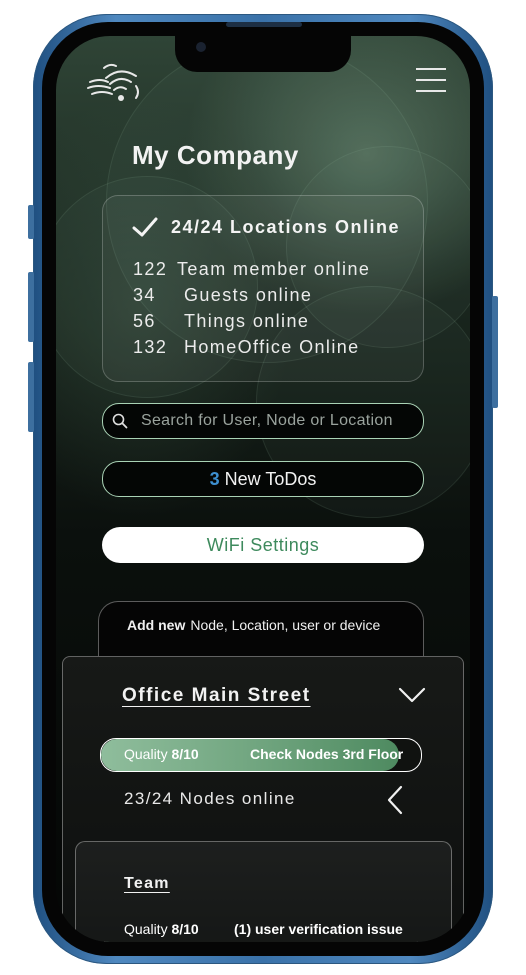 Image resolution: width=526 pixels, height=975 pixels. I want to click on chevron-left-icon, so click(395, 800).